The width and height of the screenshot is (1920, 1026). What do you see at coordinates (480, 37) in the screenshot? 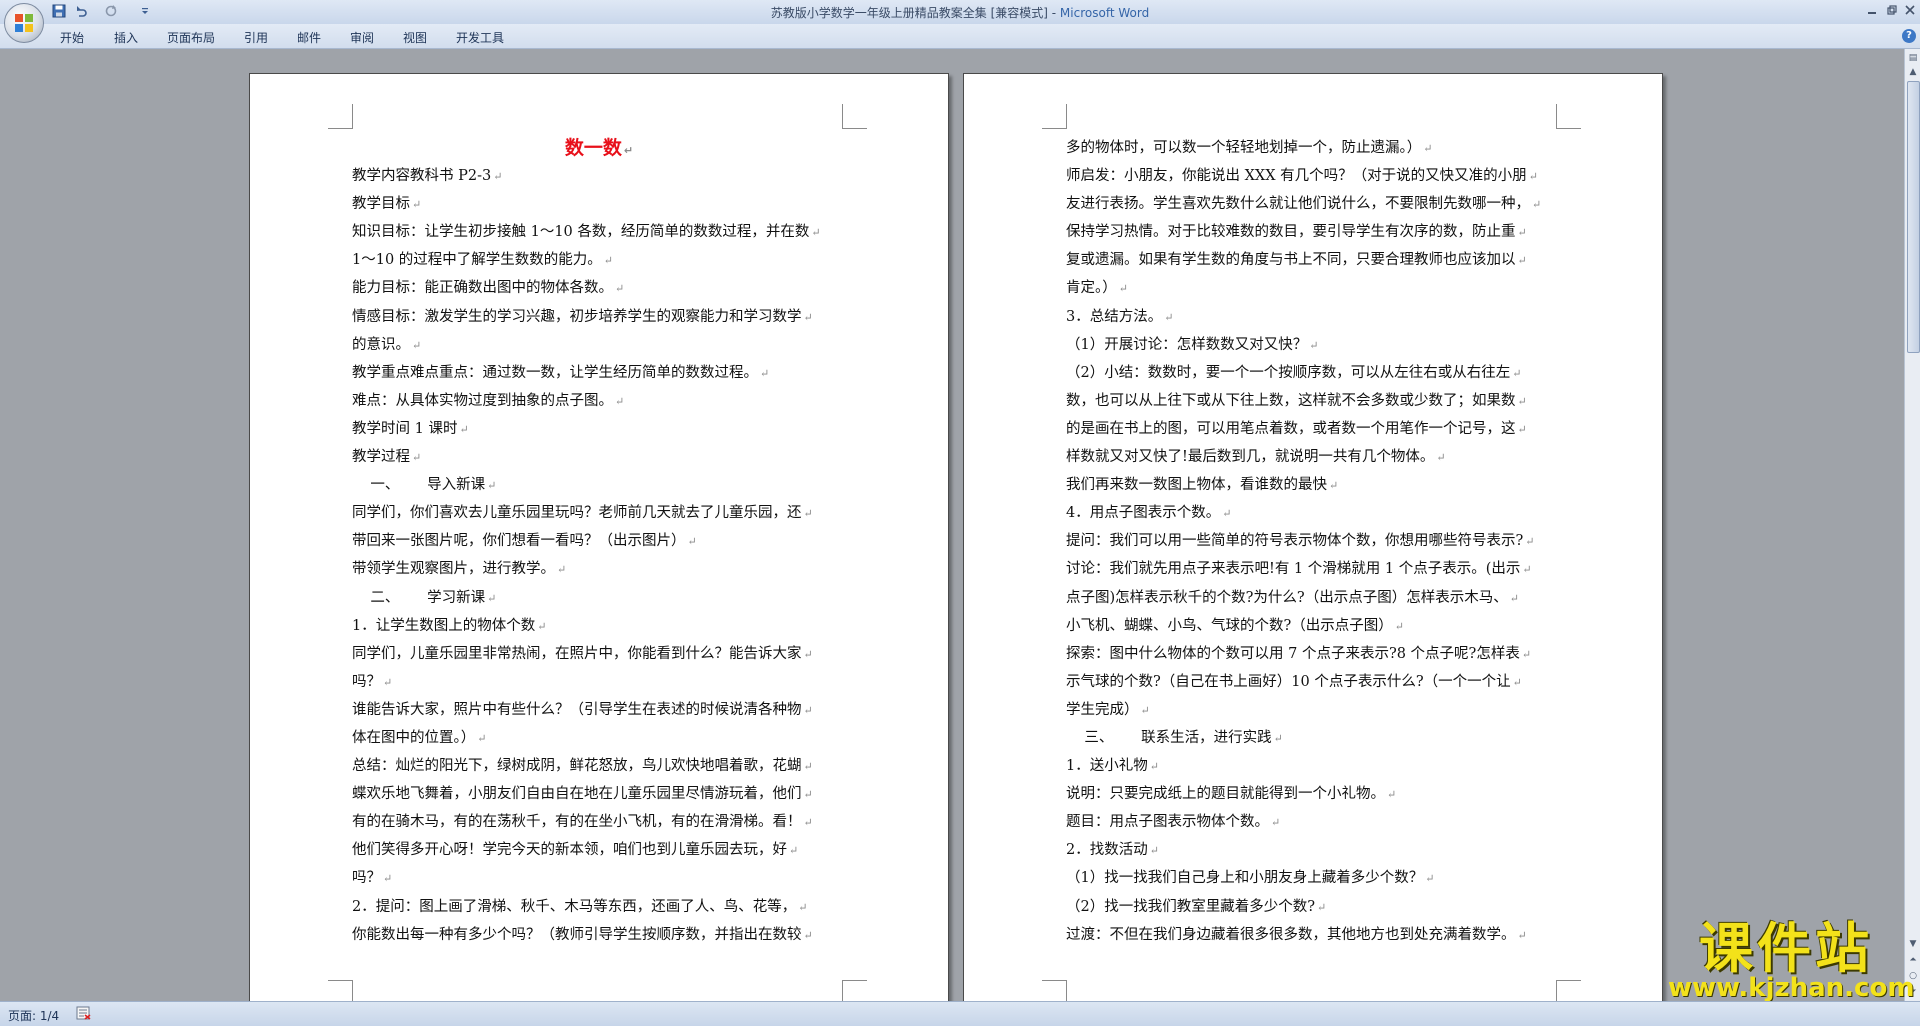
I see `tab-developer: 开发工具` at bounding box center [480, 37].